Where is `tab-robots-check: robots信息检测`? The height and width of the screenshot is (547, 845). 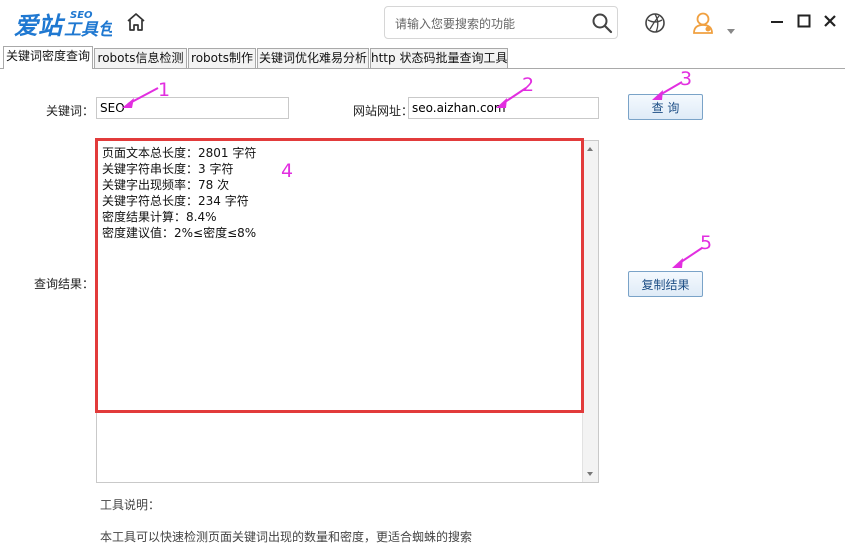 tab-robots-check: robots信息检测 is located at coordinates (140, 58).